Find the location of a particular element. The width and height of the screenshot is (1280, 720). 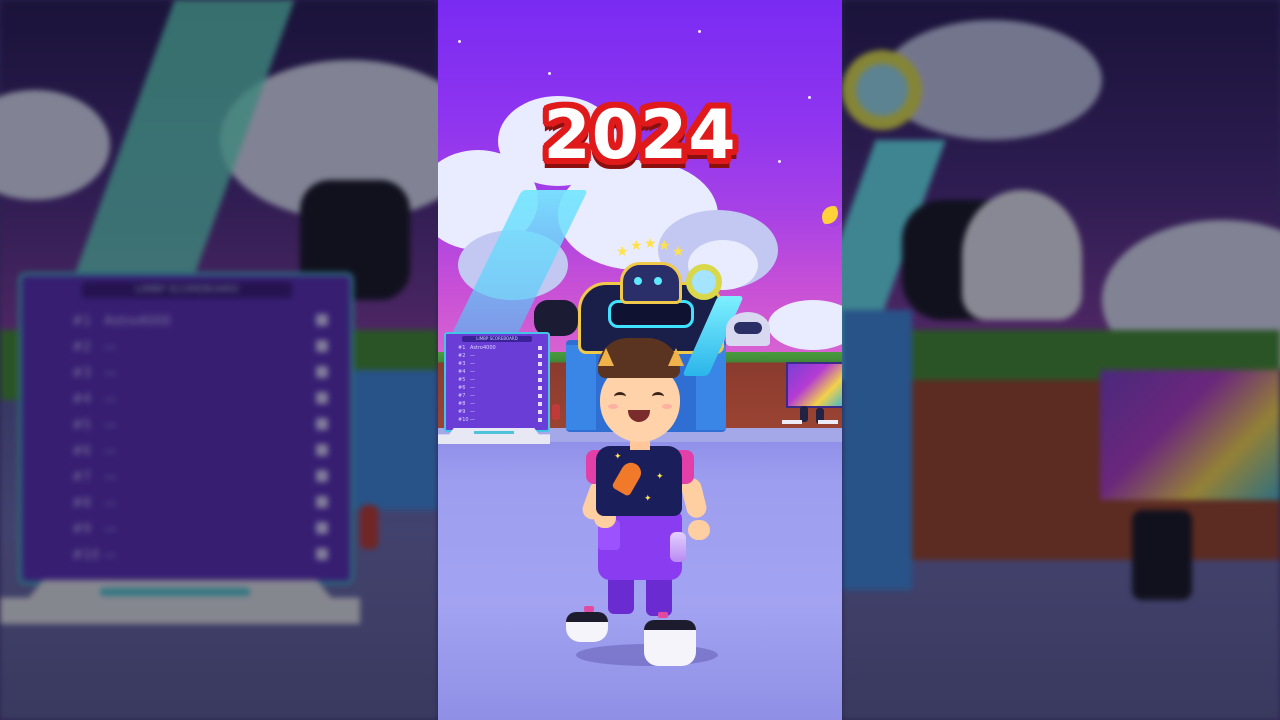

scoreboard-row: #5— is located at coordinates (187, 430).